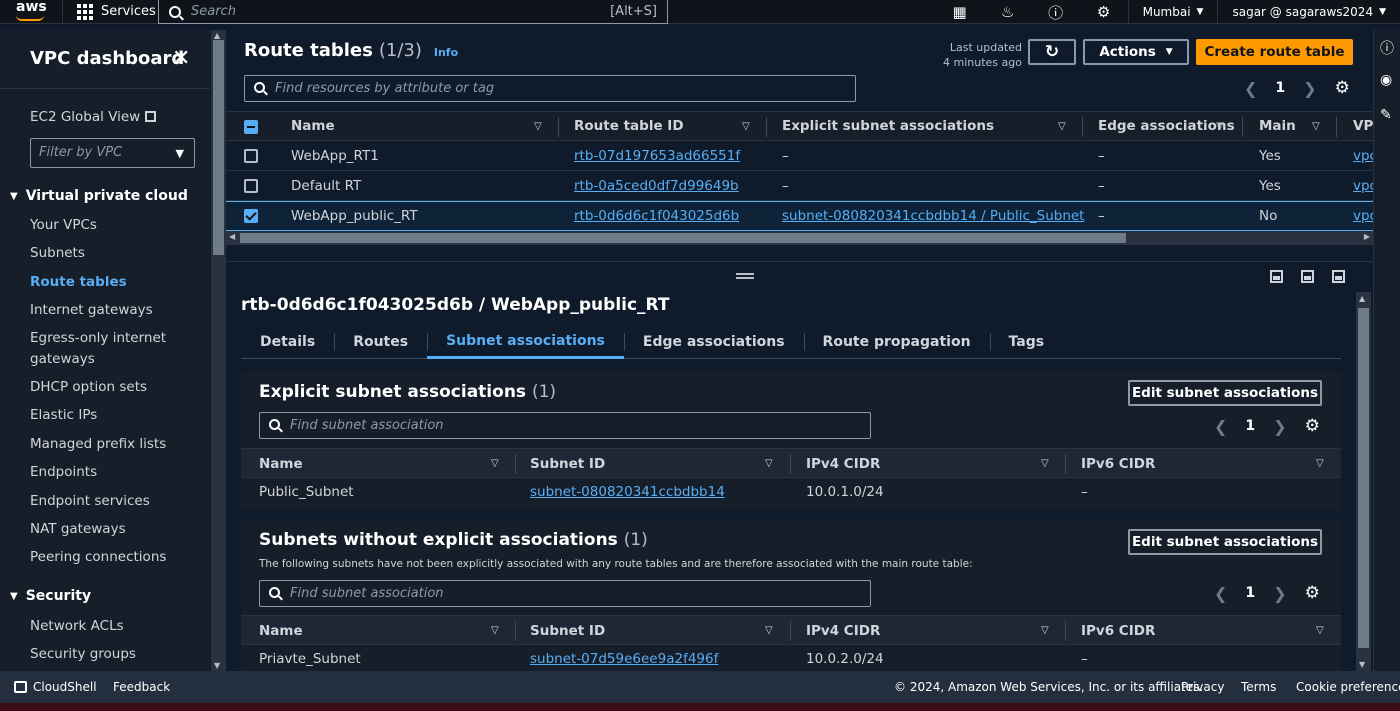 The width and height of the screenshot is (1400, 711). I want to click on terms-link: Terms, so click(1258, 687).